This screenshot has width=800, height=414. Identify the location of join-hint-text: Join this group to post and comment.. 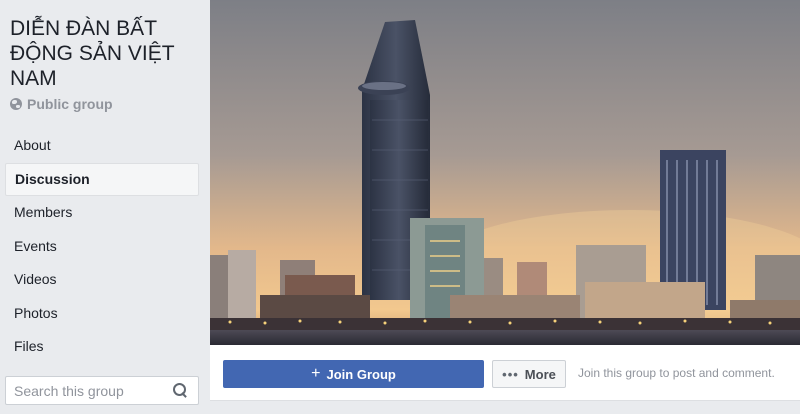
(676, 373).